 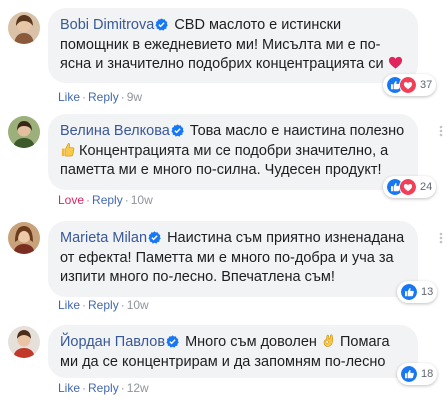 I want to click on reaction-count: 13, so click(x=427, y=292).